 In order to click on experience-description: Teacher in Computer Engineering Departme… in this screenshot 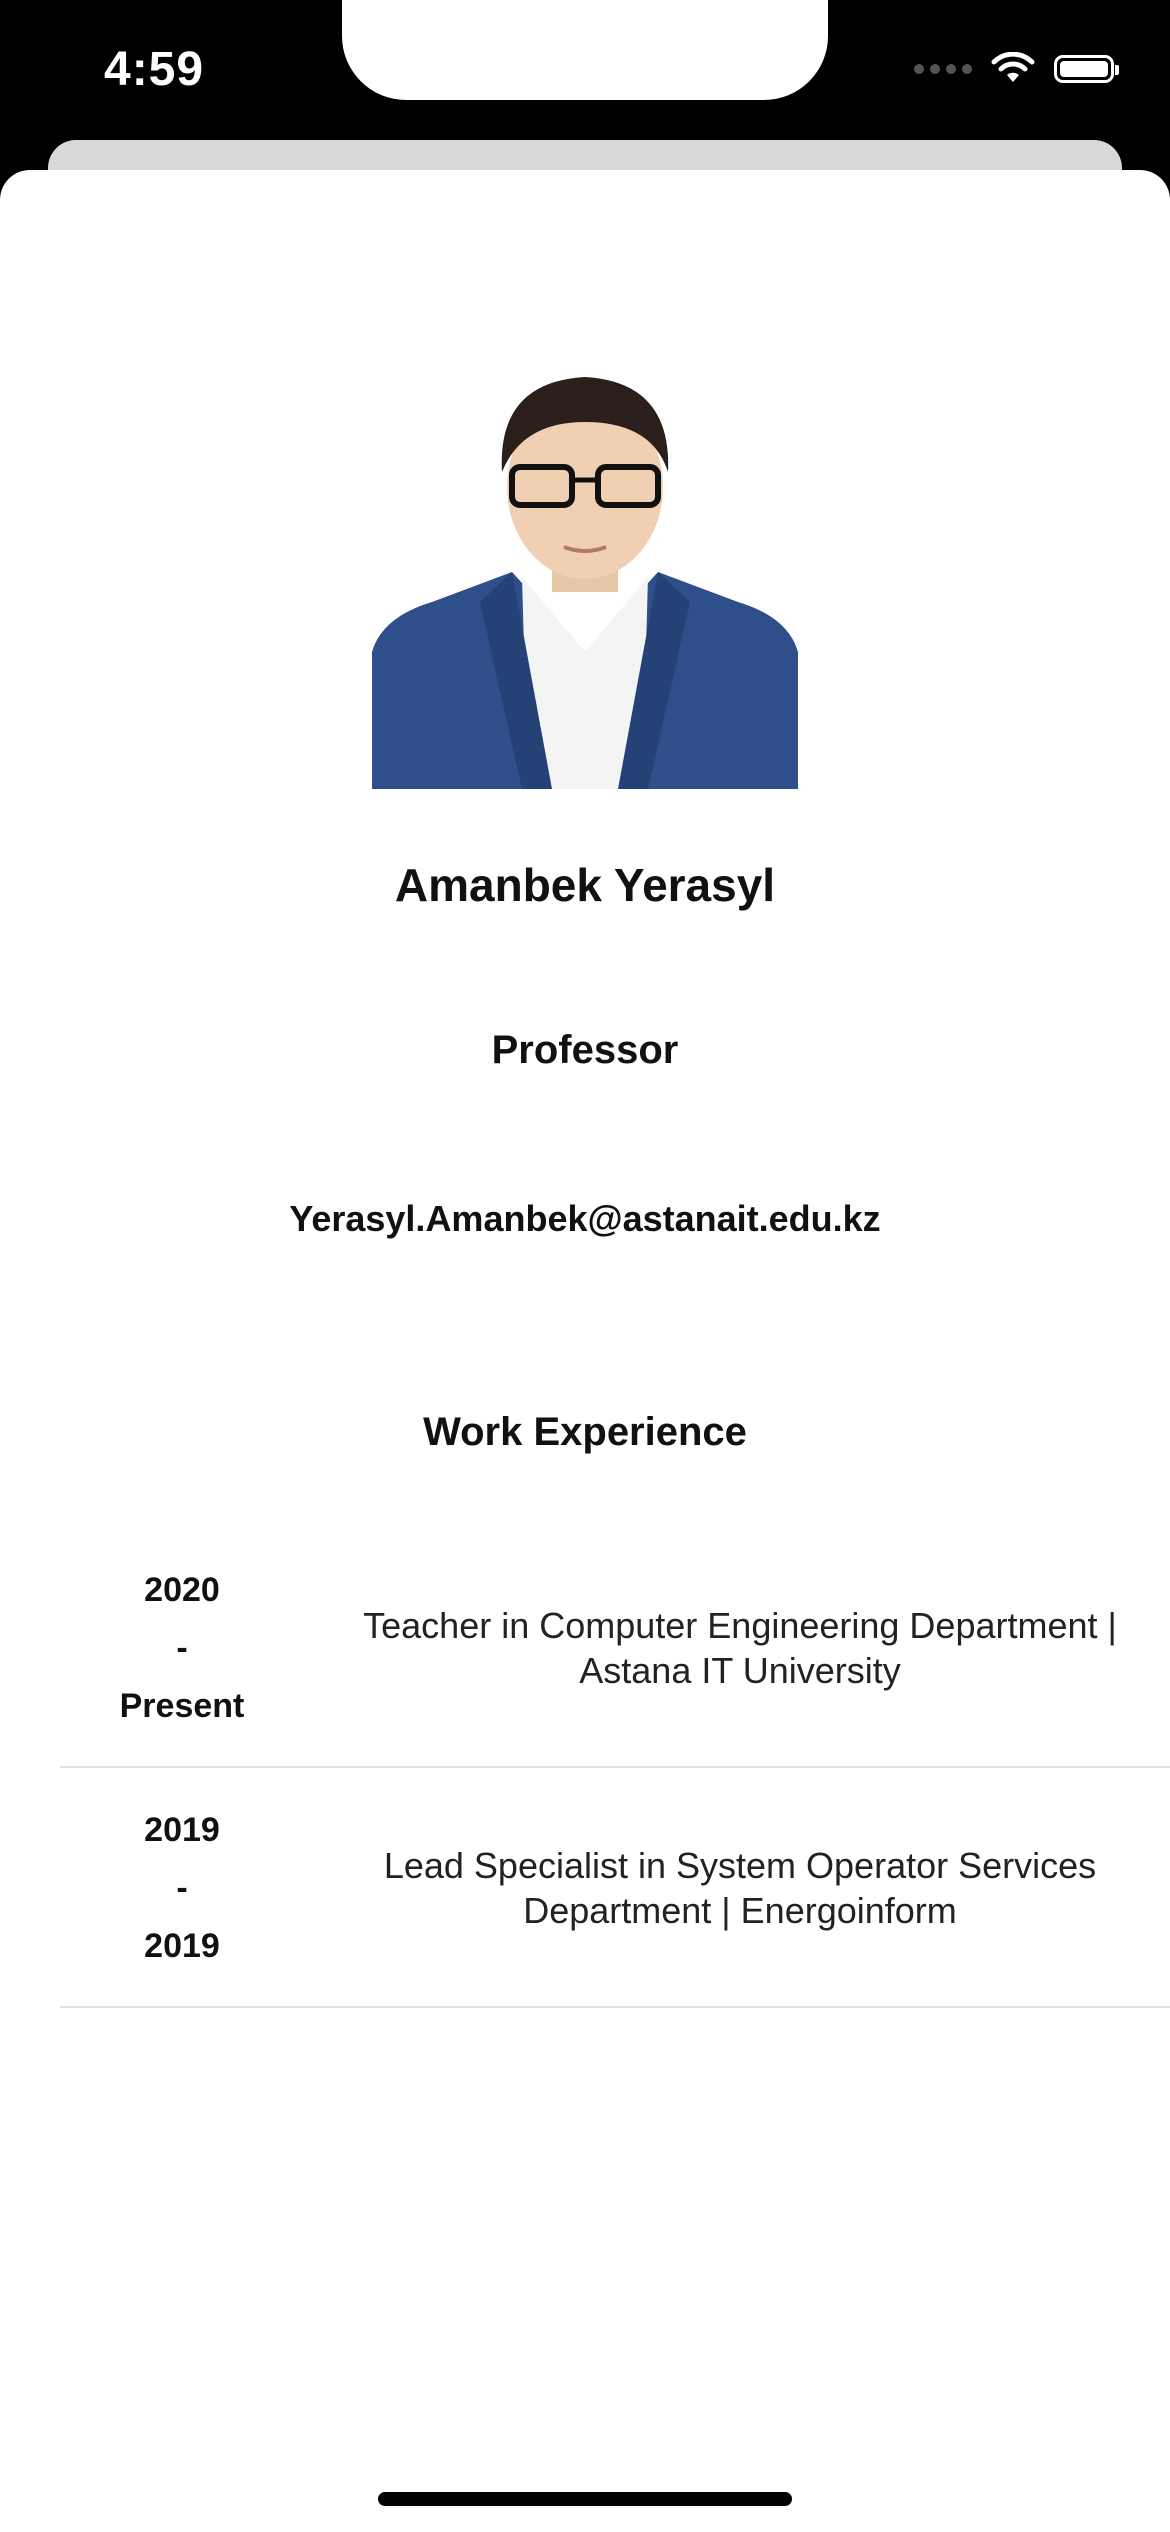, I will do `click(740, 1648)`.